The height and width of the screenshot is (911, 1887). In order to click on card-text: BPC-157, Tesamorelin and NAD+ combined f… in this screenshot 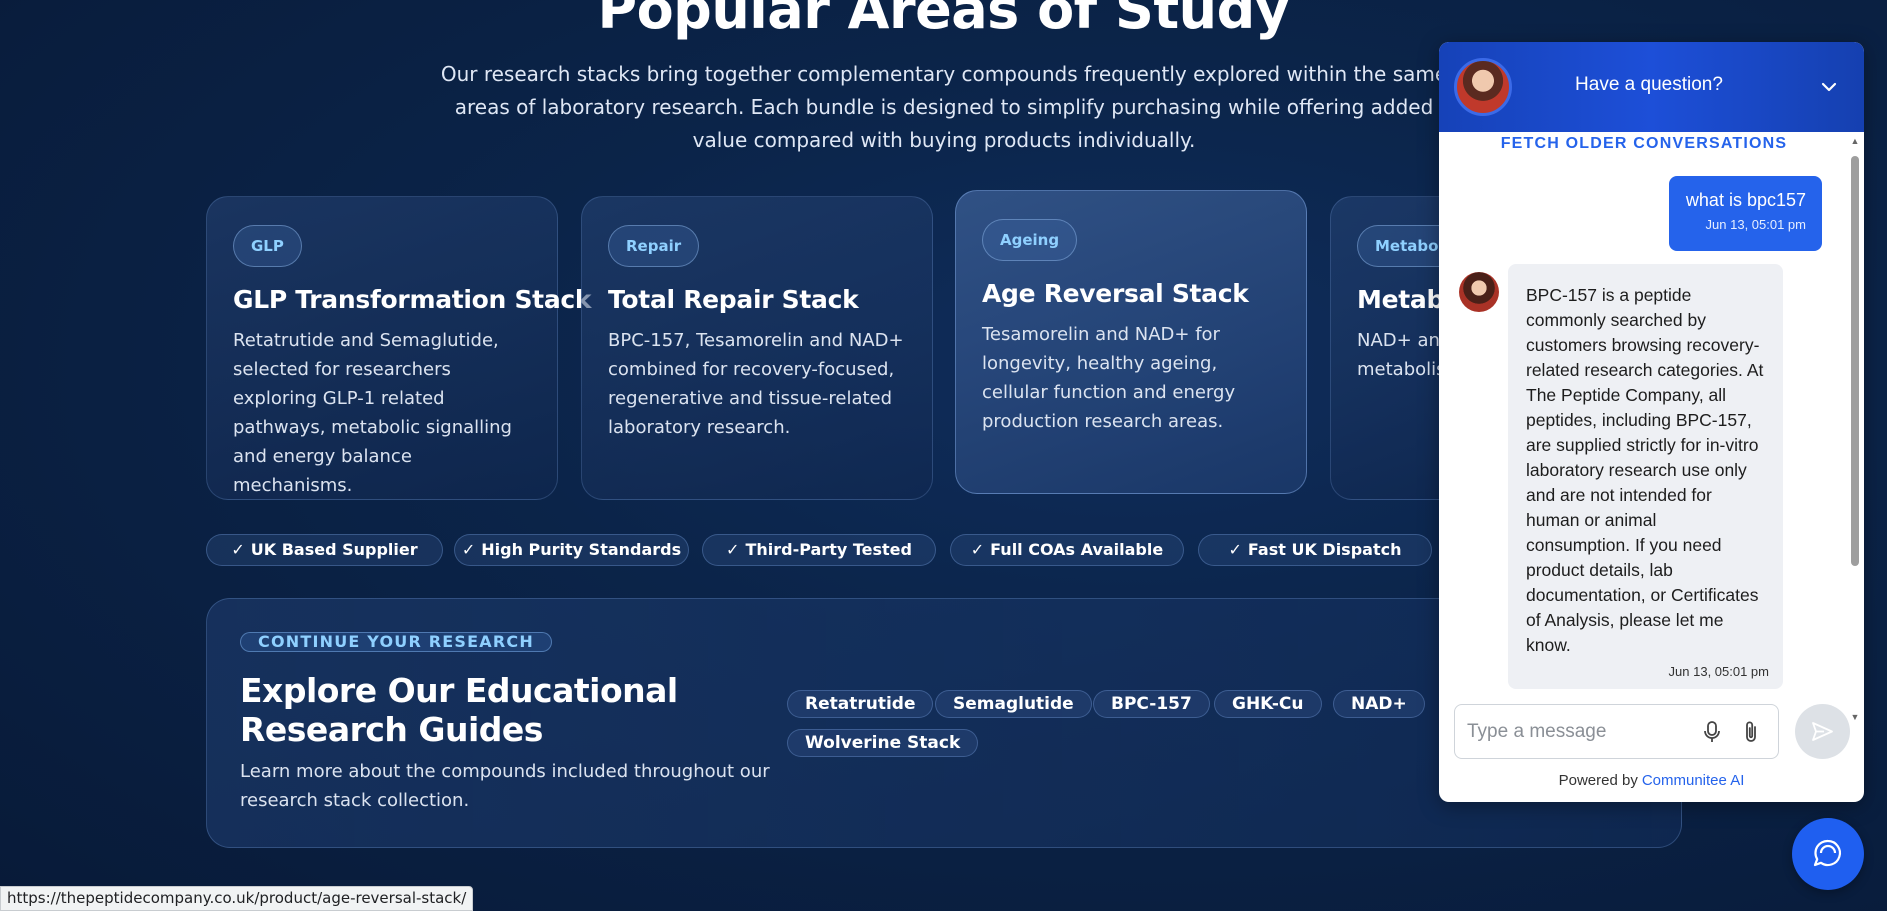, I will do `click(756, 384)`.